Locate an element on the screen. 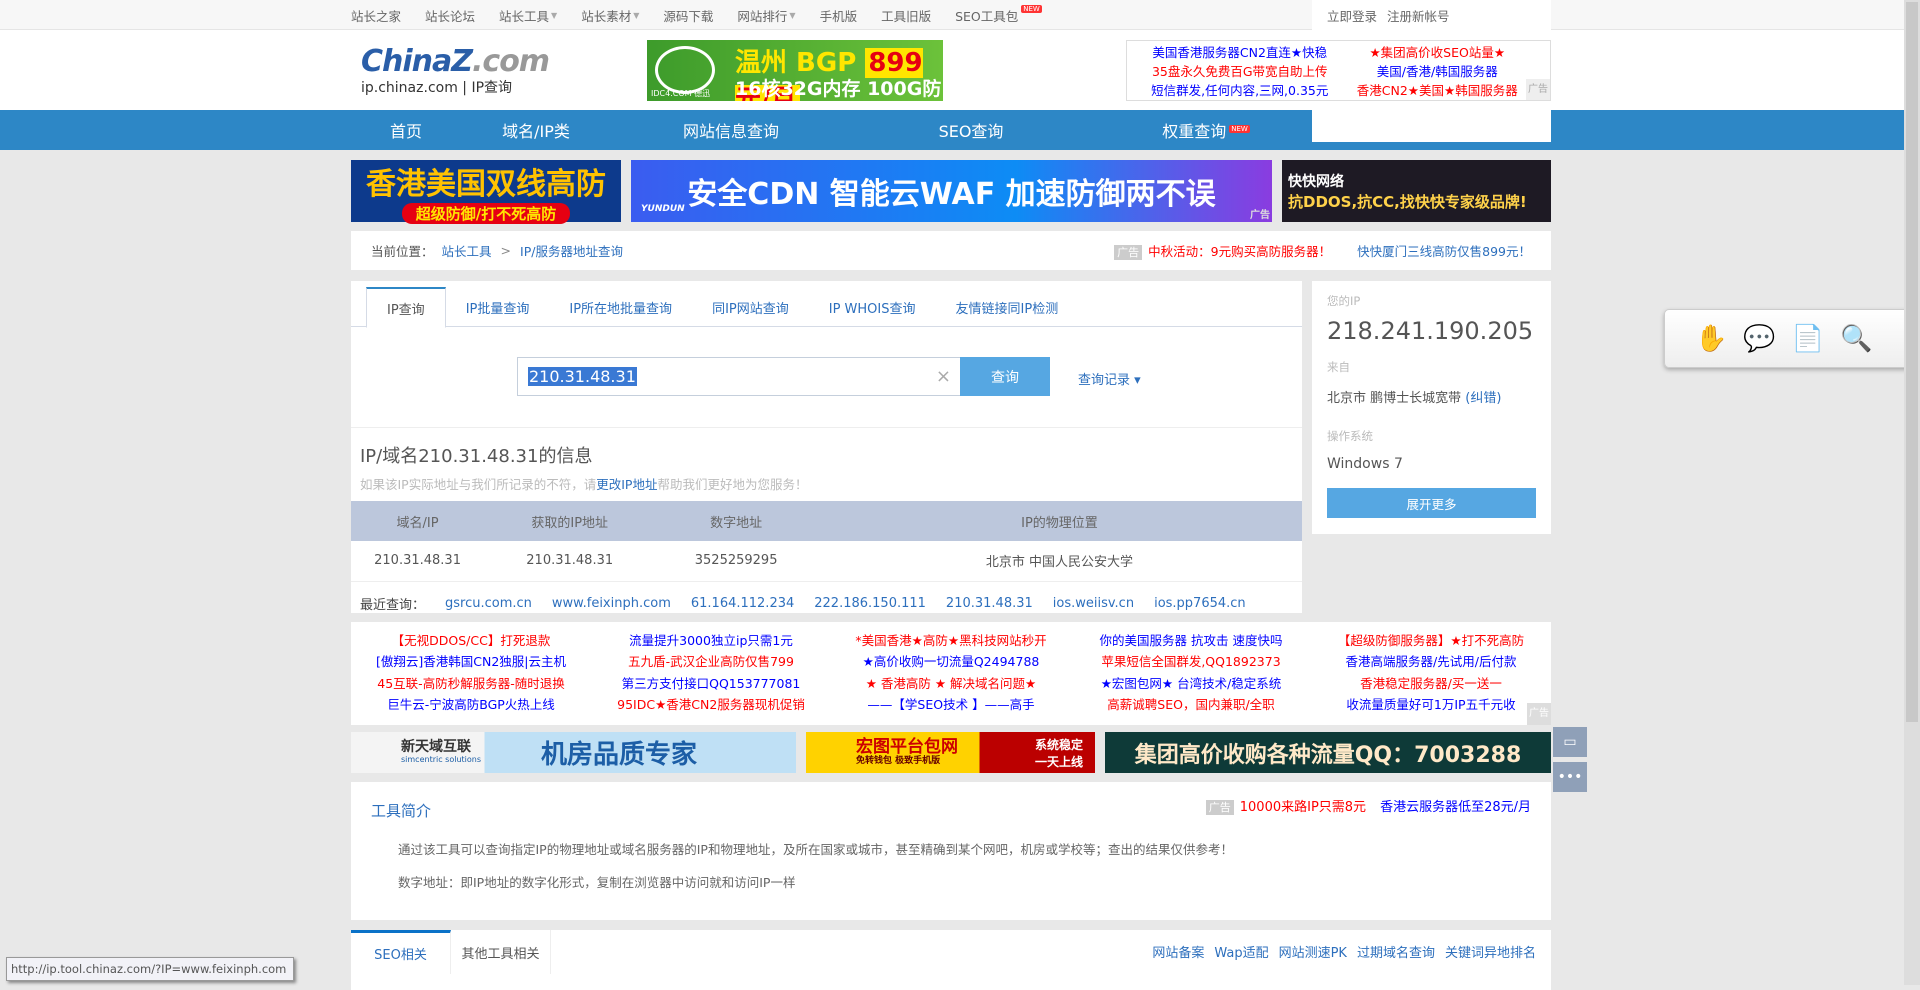 The image size is (1920, 990). scrollbar is located at coordinates (1912, 492).